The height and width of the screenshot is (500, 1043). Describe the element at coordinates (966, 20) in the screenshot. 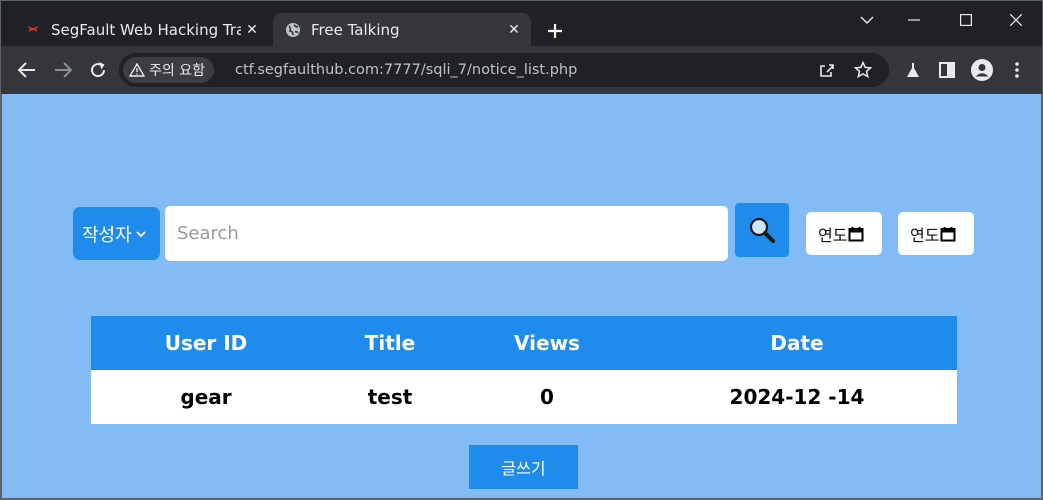

I see `maximize-icon` at that location.